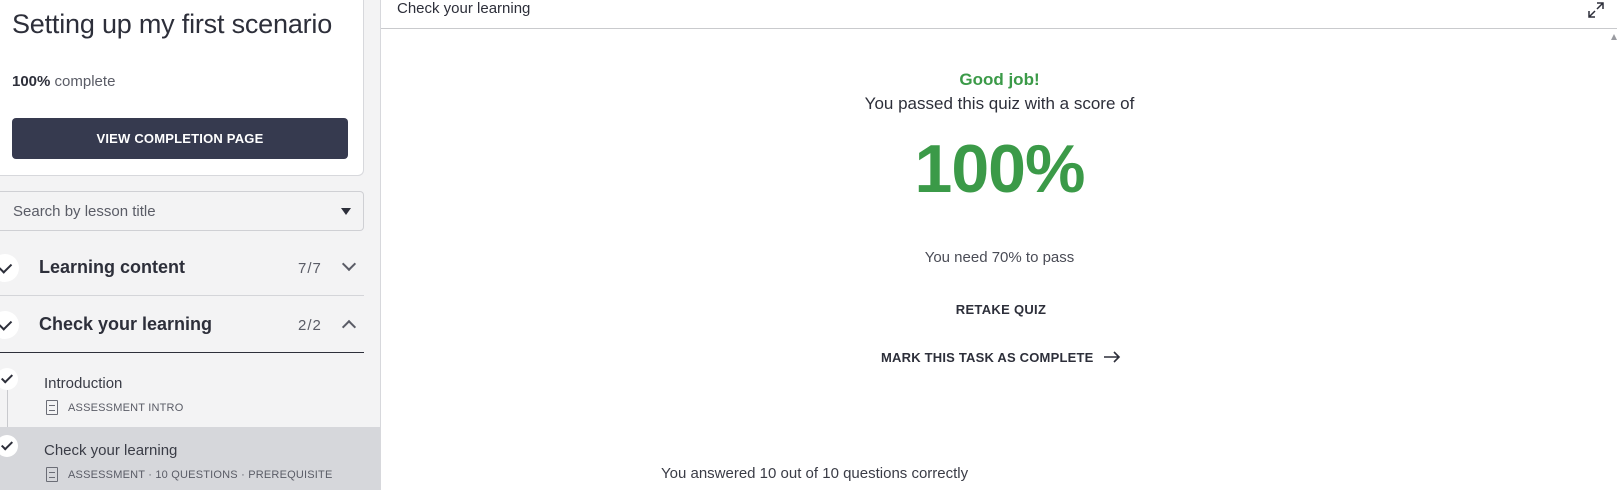  What do you see at coordinates (987, 357) in the screenshot?
I see `mark-task-complete-label: MARK THIS TASK AS COMPLETE` at bounding box center [987, 357].